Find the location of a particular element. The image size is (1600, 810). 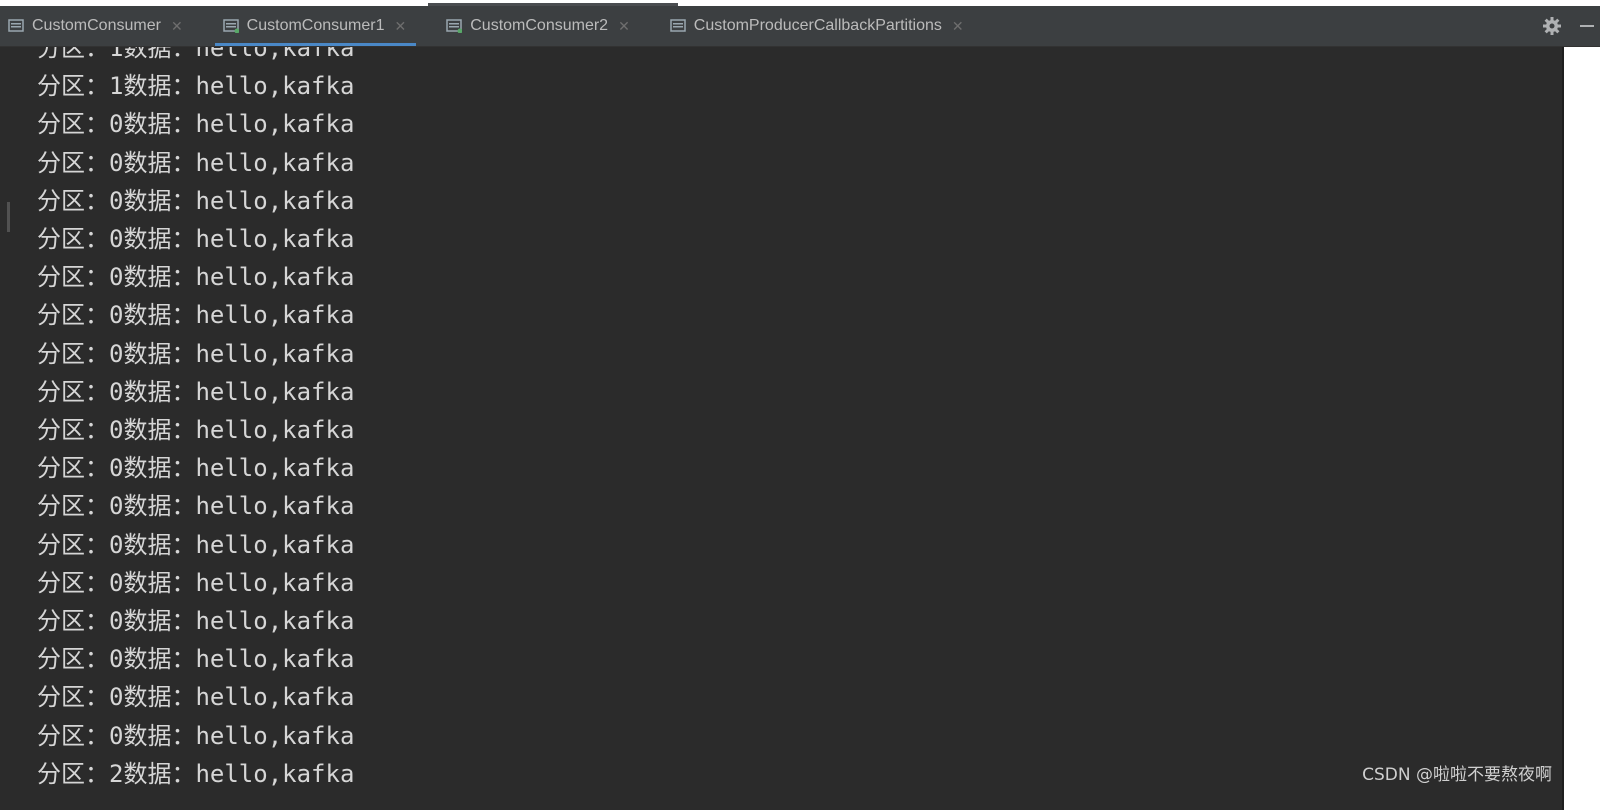

tab-label: CustomConsumer1 is located at coordinates (315, 25).